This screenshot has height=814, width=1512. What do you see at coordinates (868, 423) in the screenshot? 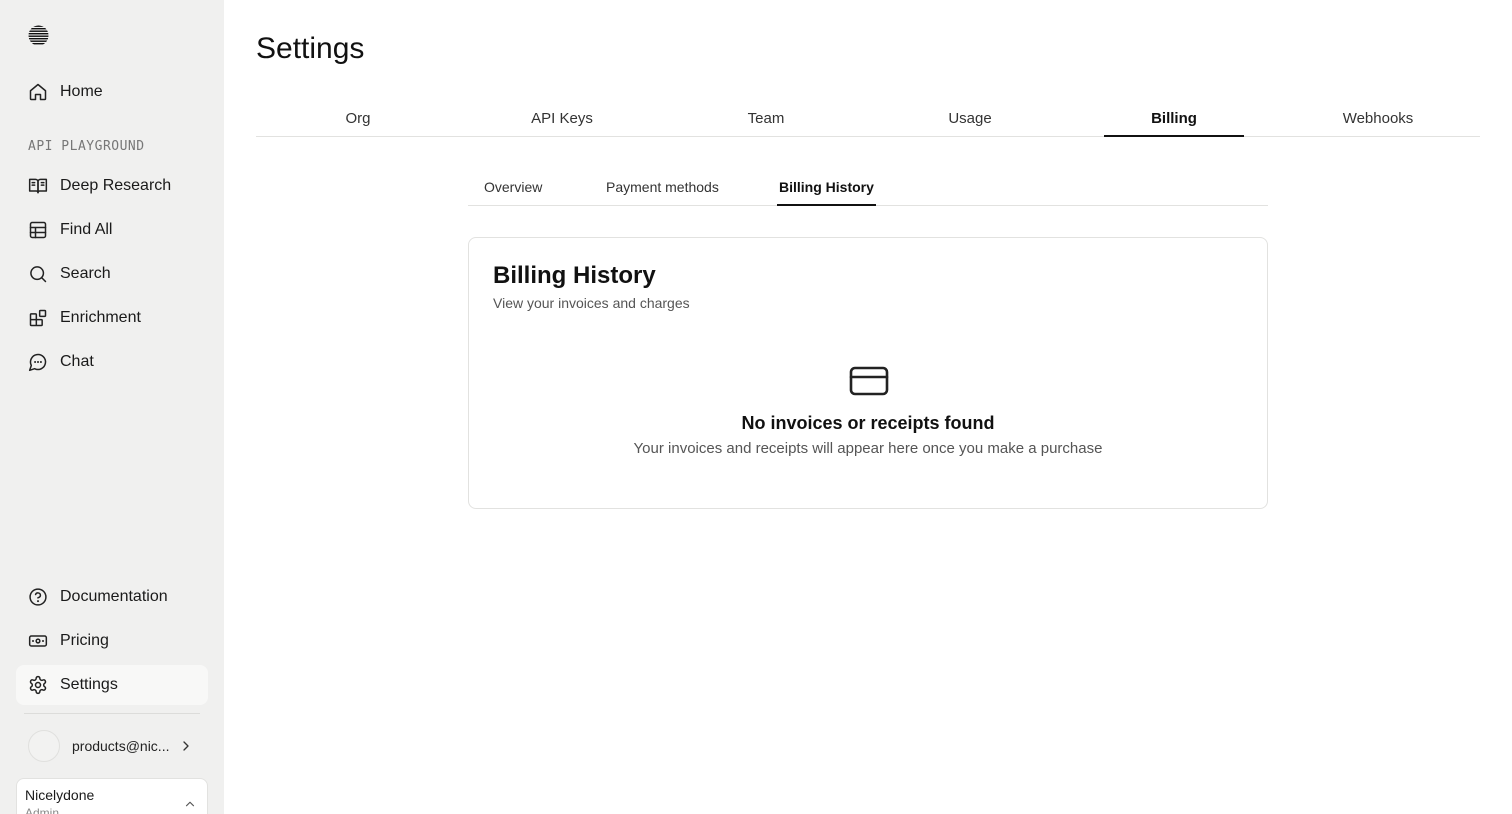
I see `empty-state-title: No invoices or receipts found` at bounding box center [868, 423].